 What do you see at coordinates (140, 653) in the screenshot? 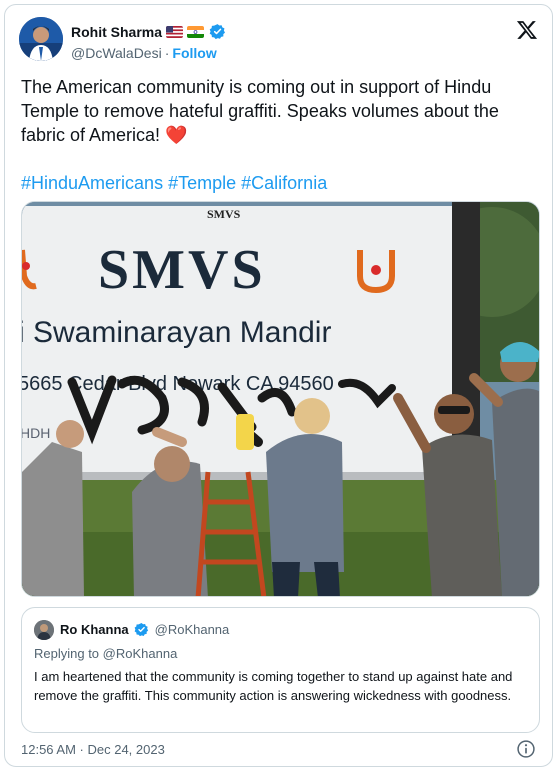
I see `reply-to-handle: @RoKhanna` at bounding box center [140, 653].